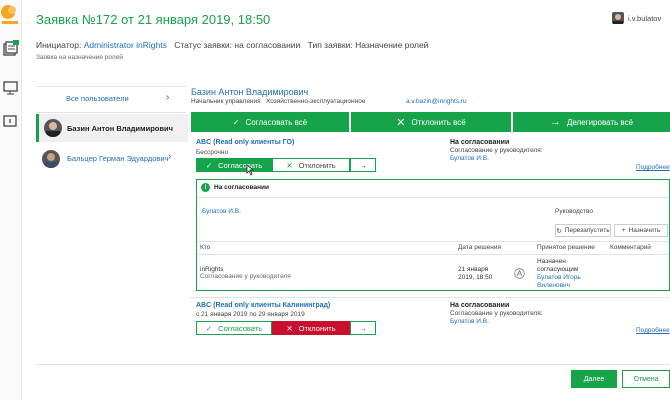  What do you see at coordinates (559, 231) in the screenshot?
I see `refresh-icon: ↻` at bounding box center [559, 231].